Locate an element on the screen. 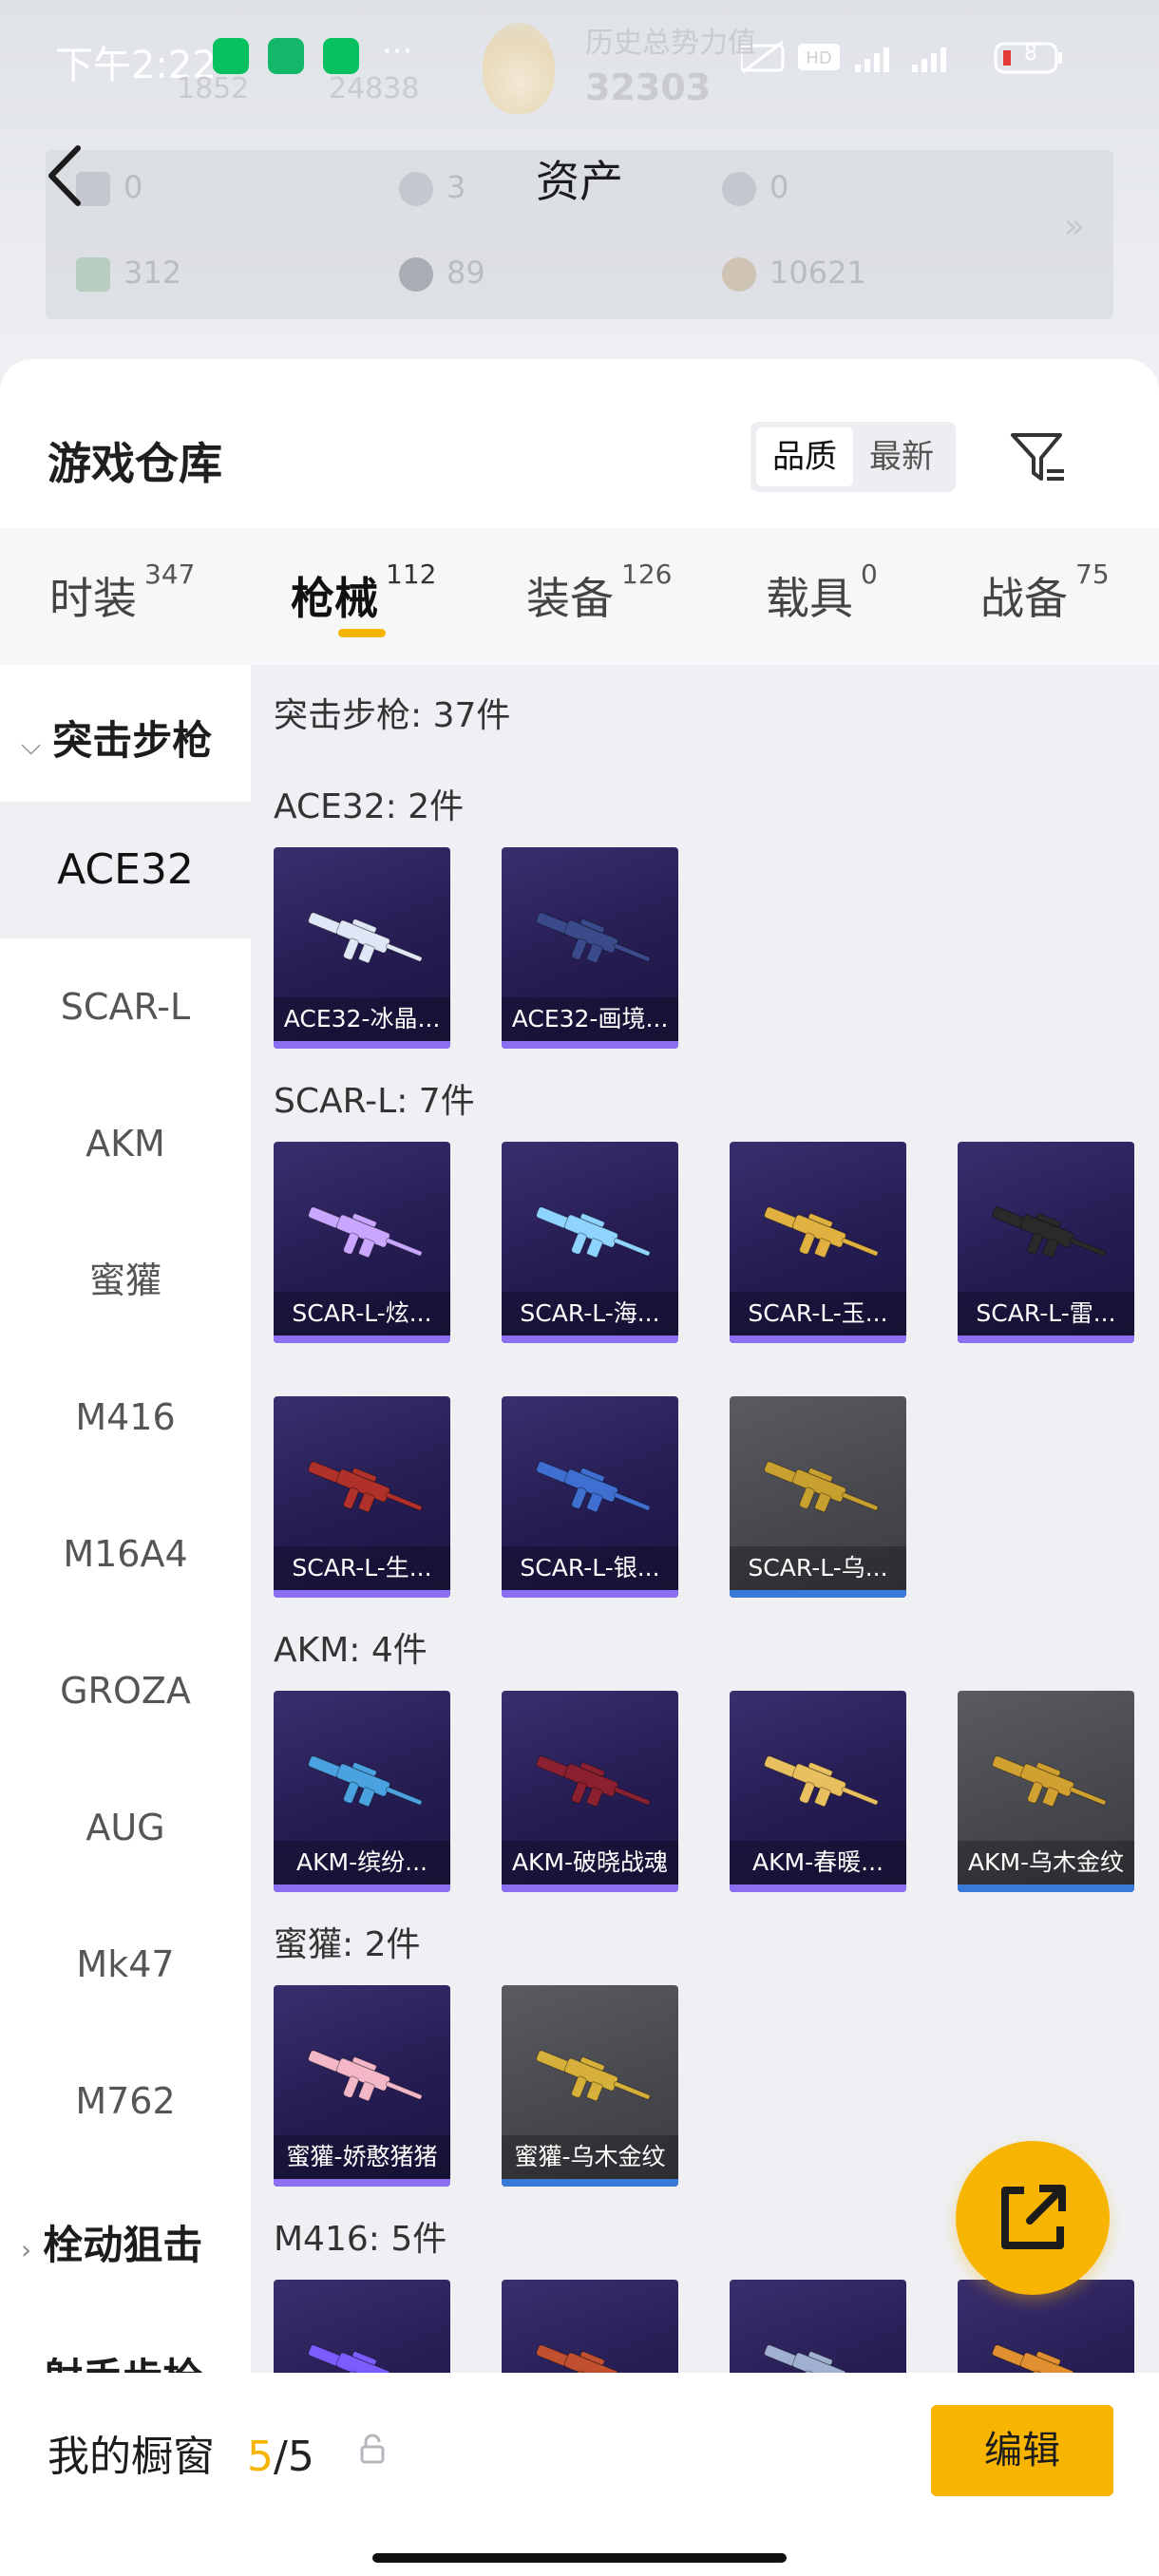 Image resolution: width=1159 pixels, height=2576 pixels. section-title-scar-l: SCAR-L: 7件 is located at coordinates (374, 1101).